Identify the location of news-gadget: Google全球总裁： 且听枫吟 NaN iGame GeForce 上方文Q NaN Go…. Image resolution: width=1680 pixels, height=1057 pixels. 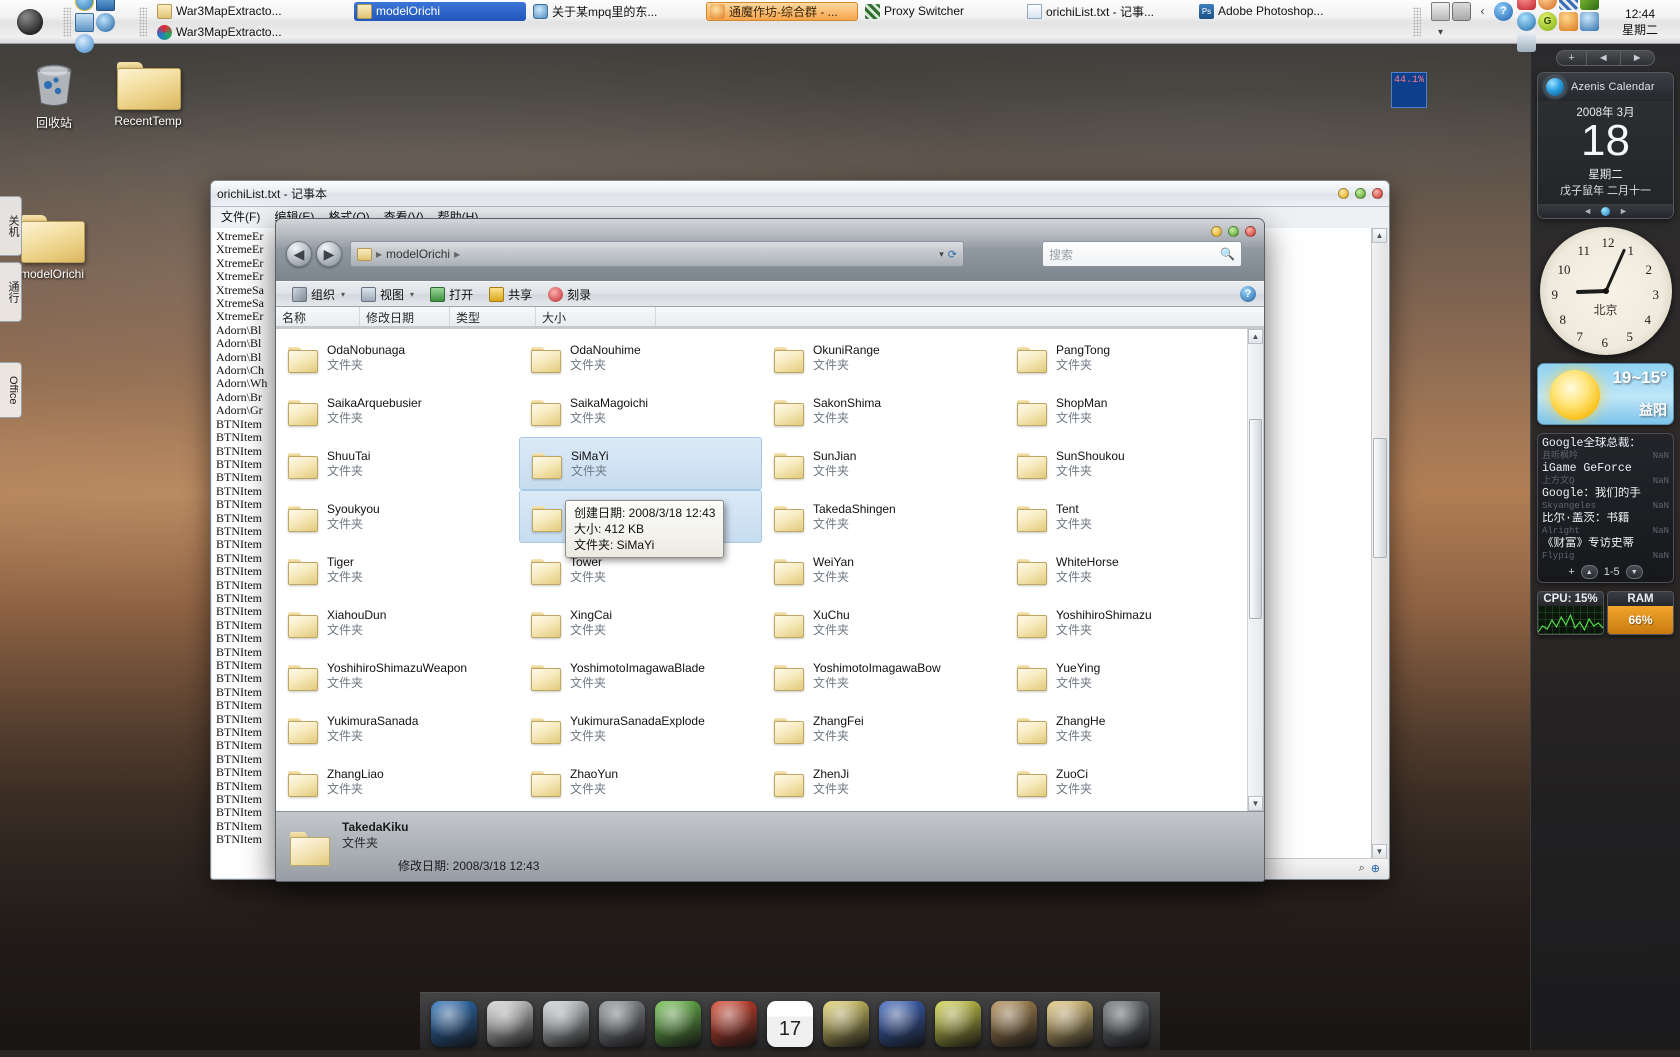
(1605, 508).